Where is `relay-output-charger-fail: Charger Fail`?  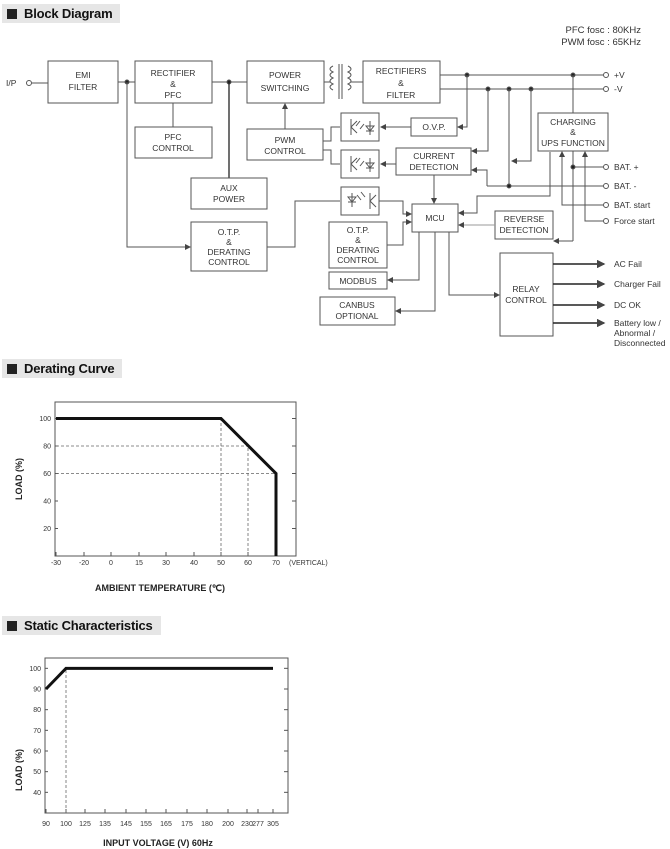 relay-output-charger-fail: Charger Fail is located at coordinates (637, 284).